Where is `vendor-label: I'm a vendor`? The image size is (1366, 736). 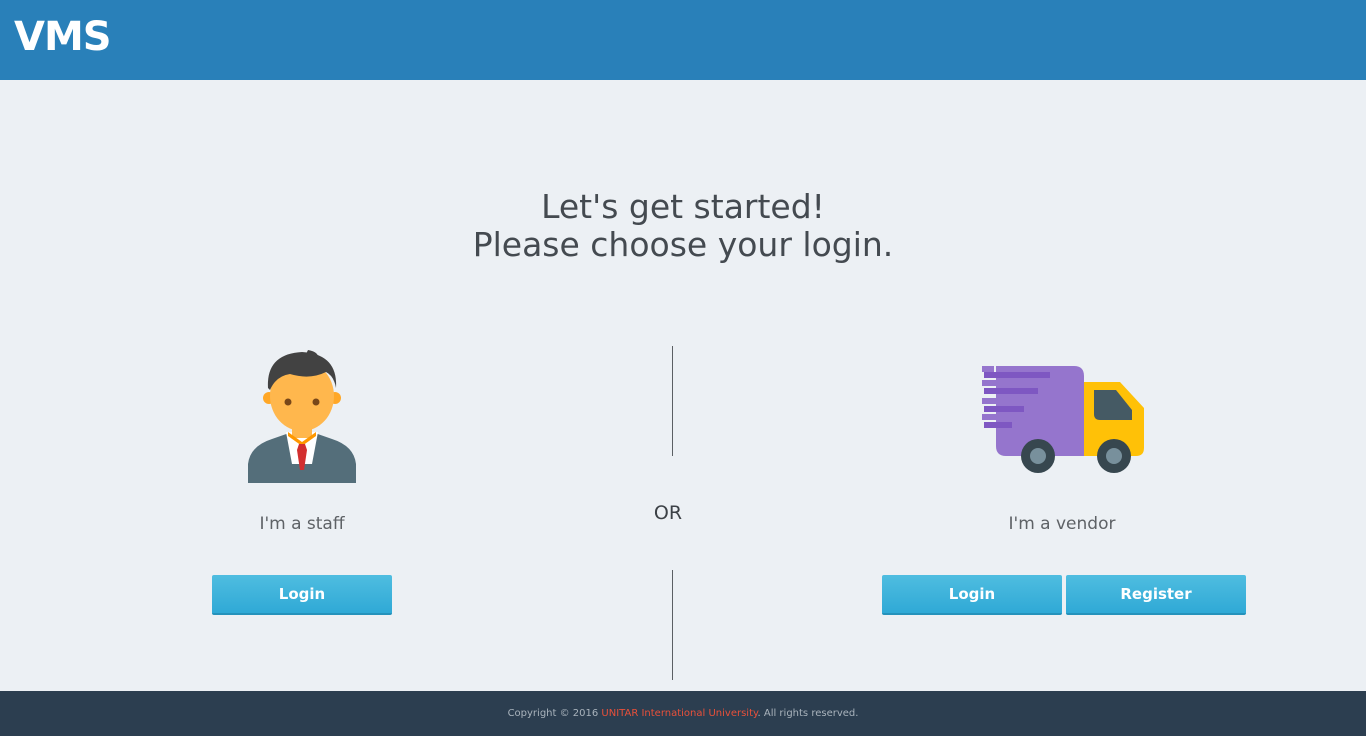
vendor-label: I'm a vendor is located at coordinates (1062, 524).